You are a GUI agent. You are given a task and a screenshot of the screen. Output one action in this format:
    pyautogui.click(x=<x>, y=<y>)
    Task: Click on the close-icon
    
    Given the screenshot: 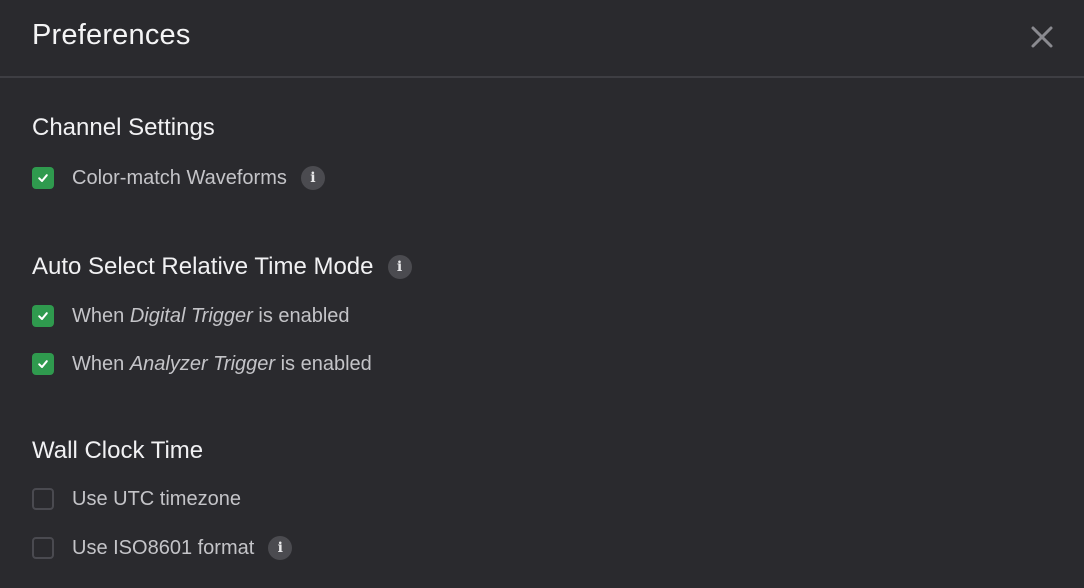 What is the action you would take?
    pyautogui.click(x=1042, y=37)
    